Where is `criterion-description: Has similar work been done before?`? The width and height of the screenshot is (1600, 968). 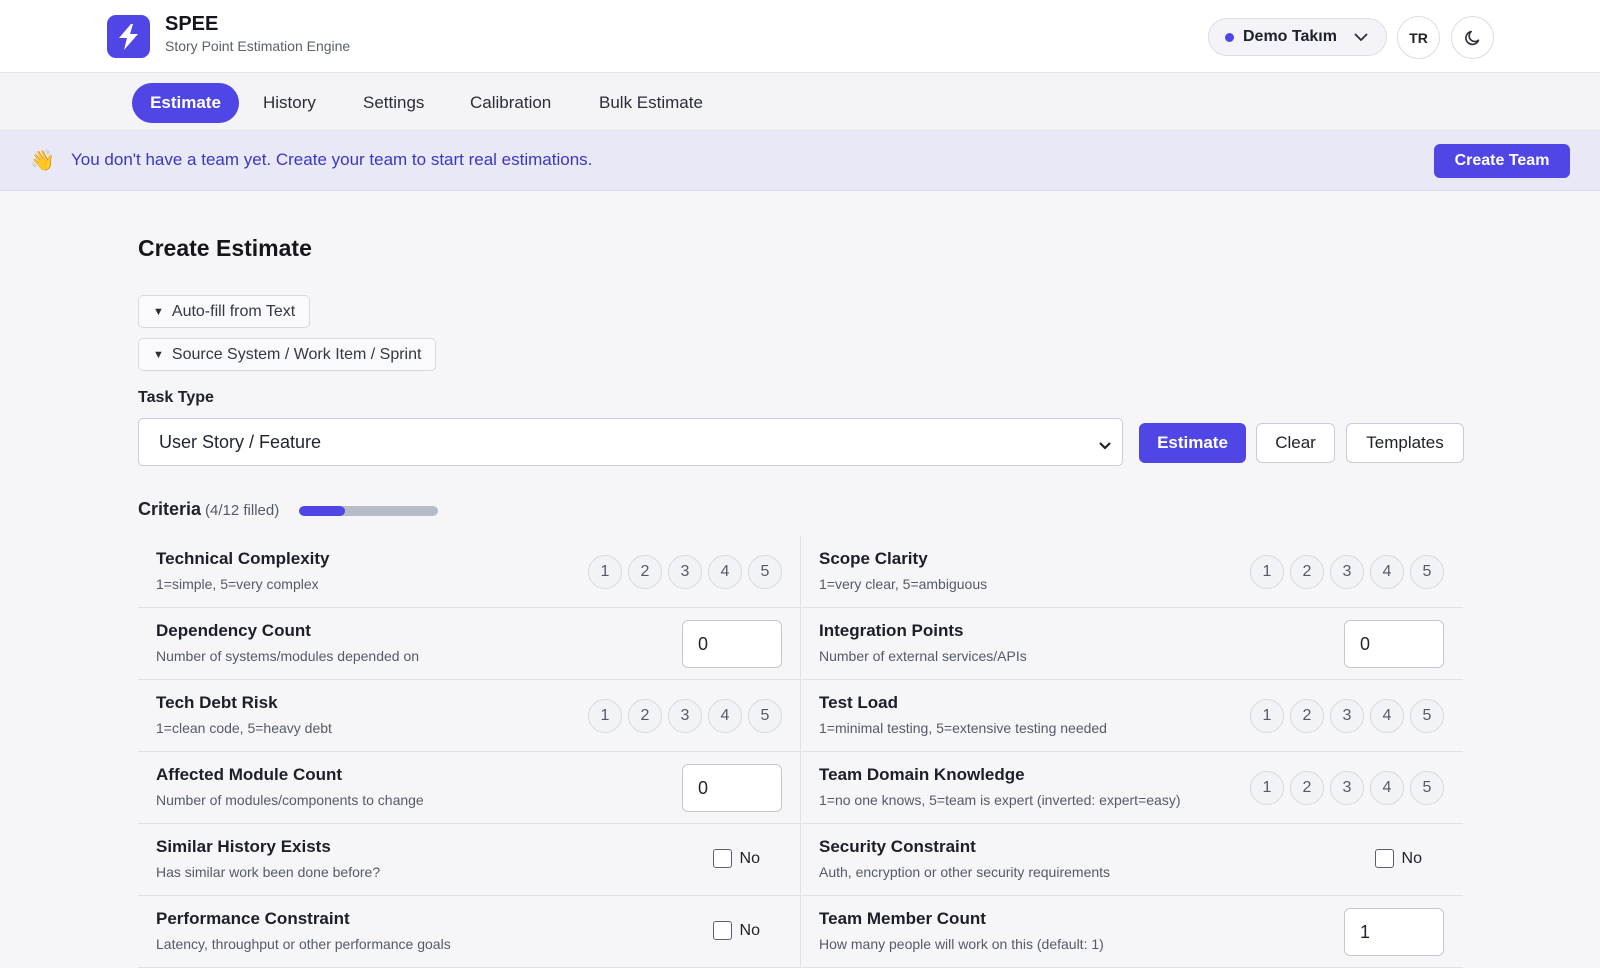
criterion-description: Has similar work been done before? is located at coordinates (268, 872).